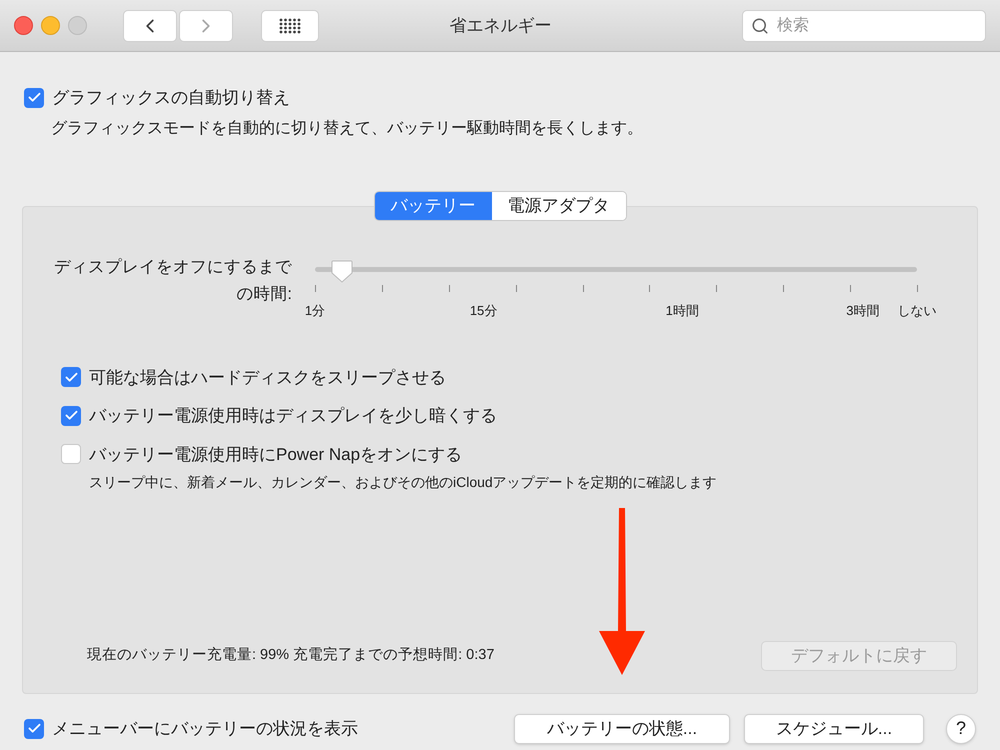  What do you see at coordinates (864, 26) in the screenshot?
I see `search-field: 検索` at bounding box center [864, 26].